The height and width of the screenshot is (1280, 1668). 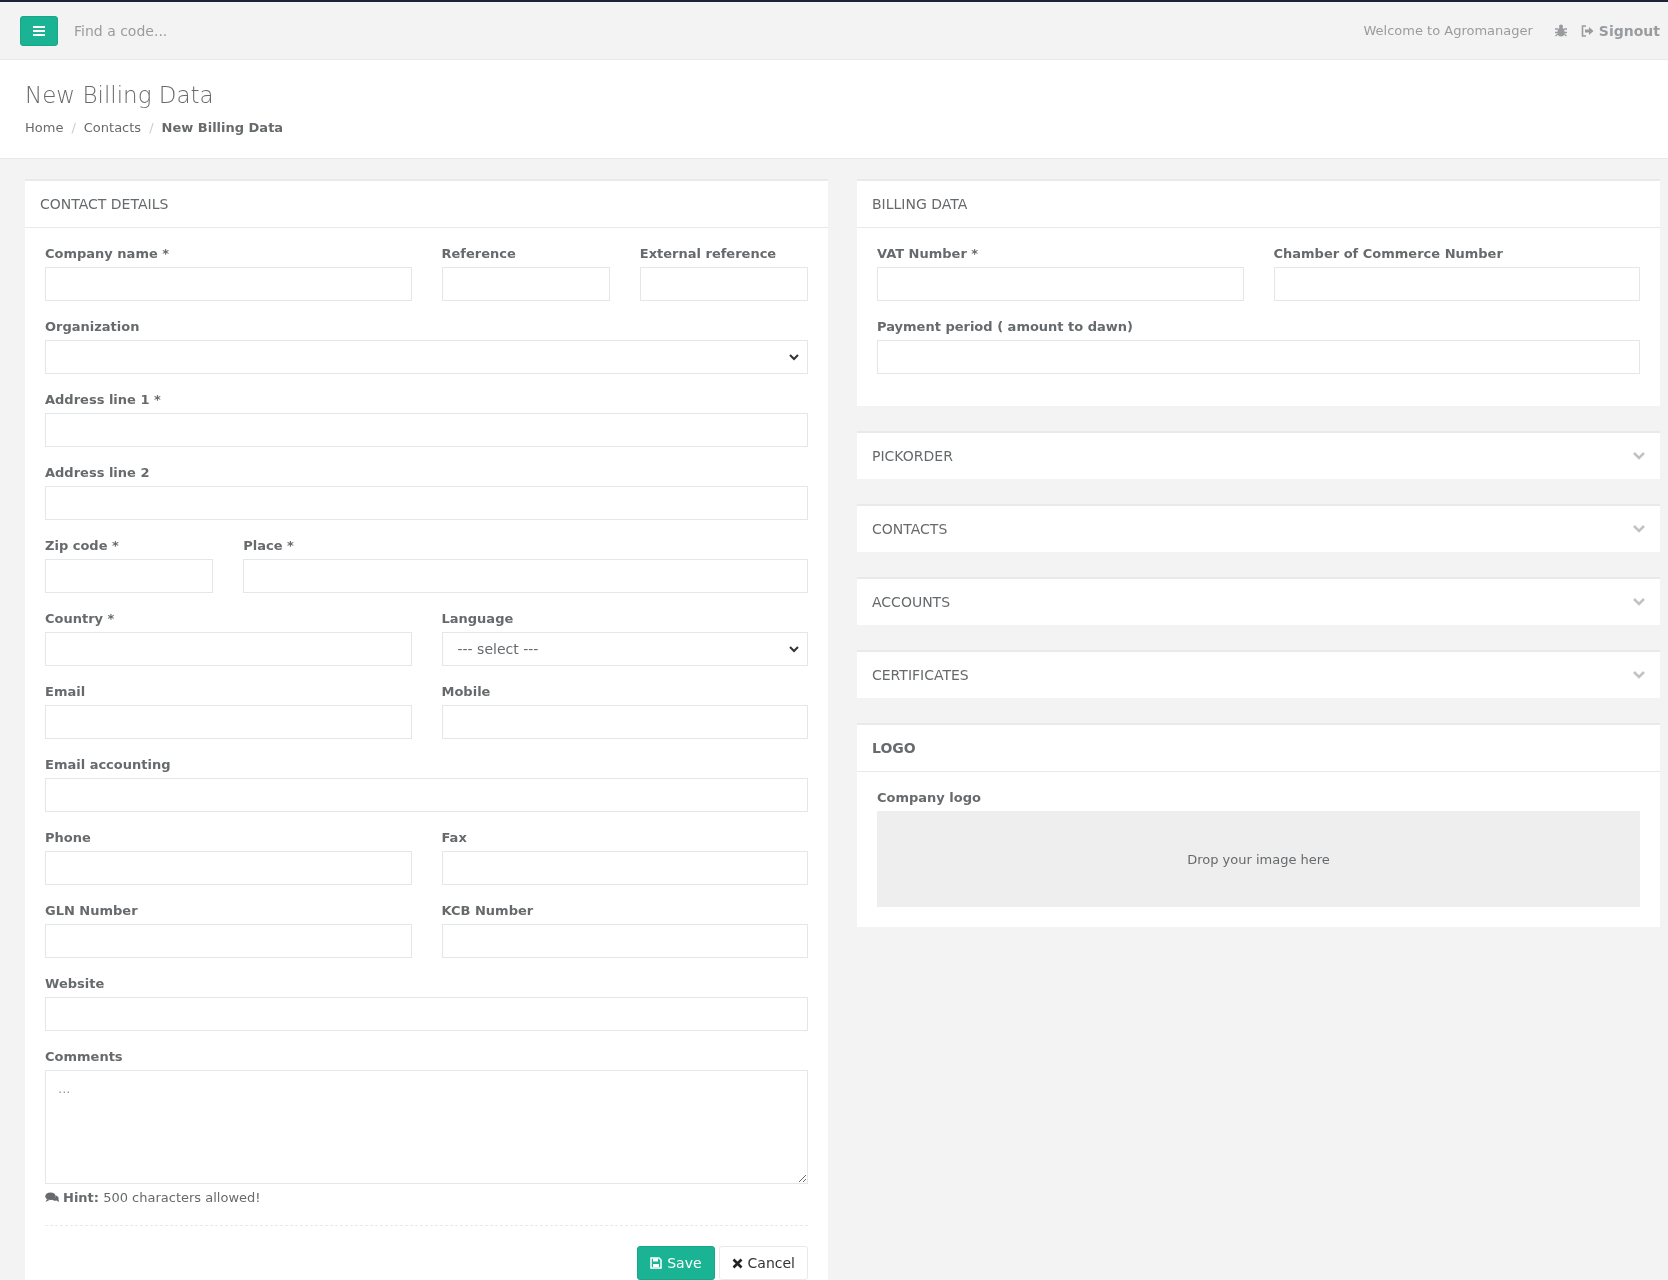 I want to click on panel-title: ACCOUNTS, so click(x=911, y=602).